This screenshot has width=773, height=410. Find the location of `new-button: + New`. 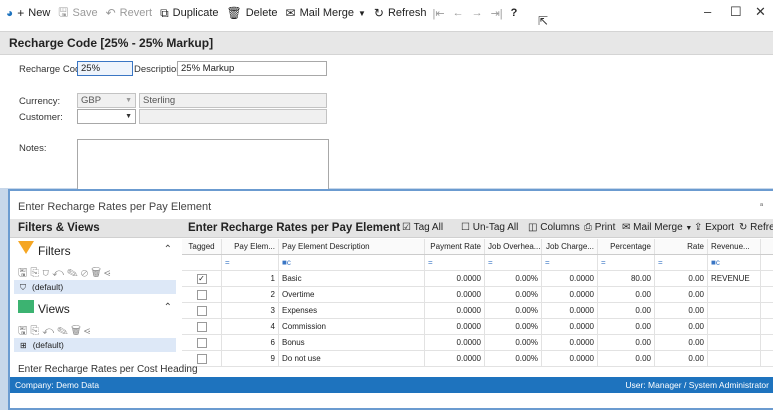

new-button: + New is located at coordinates (33, 13).